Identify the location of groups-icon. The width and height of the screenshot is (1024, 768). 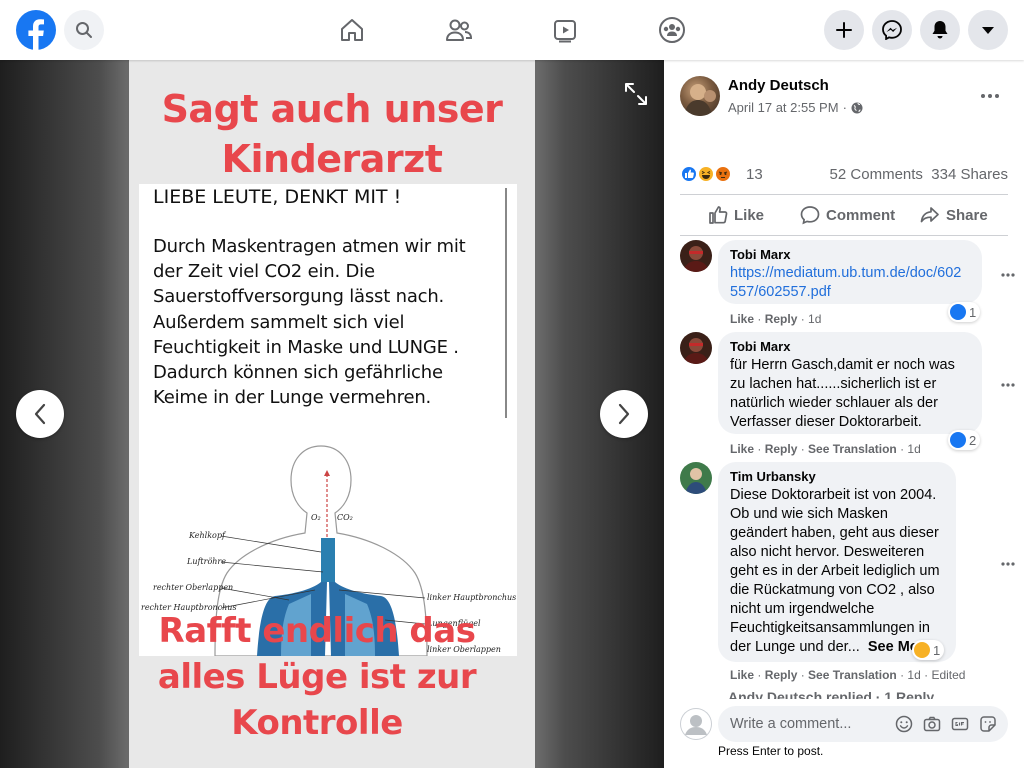
(672, 30).